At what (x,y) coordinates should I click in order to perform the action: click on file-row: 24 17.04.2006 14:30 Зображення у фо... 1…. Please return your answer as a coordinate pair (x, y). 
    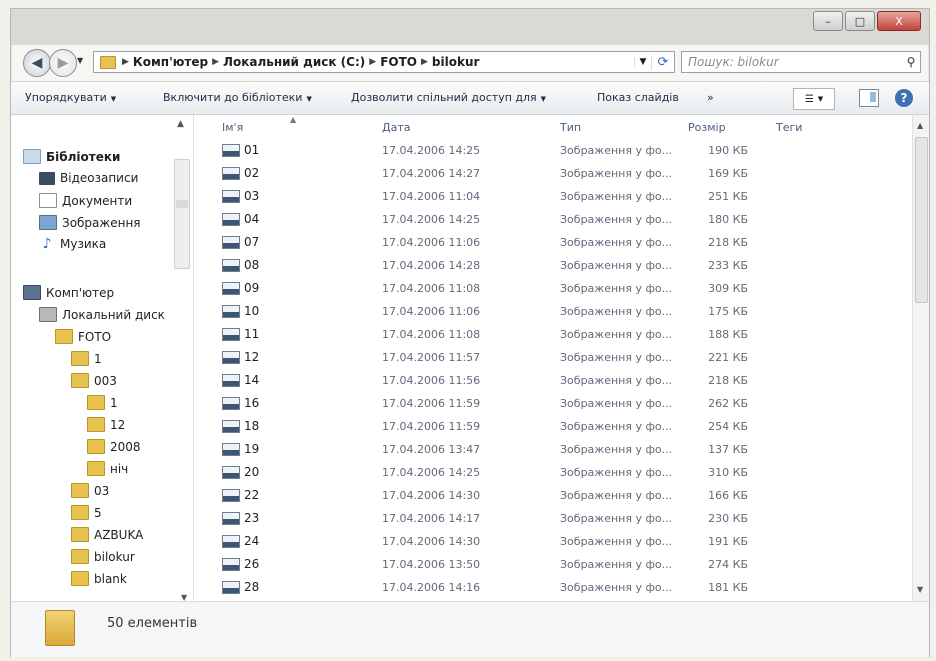
    Looking at the image, I should click on (553, 541).